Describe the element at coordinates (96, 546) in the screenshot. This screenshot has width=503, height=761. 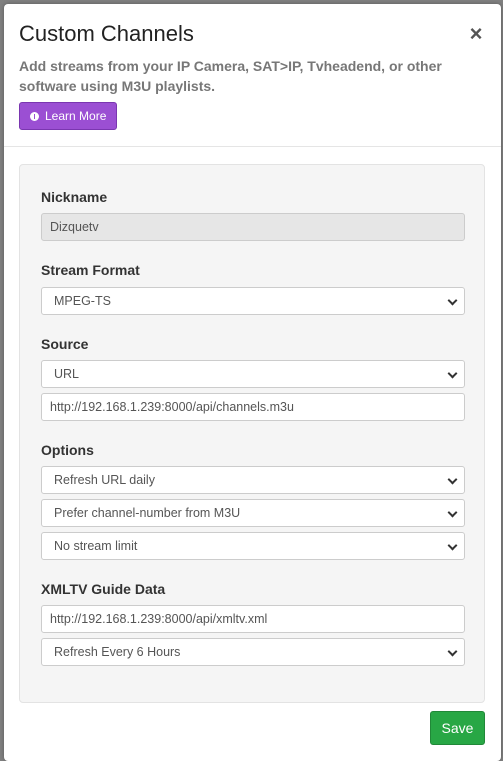
I see `stream-limit-value: No stream limit` at that location.